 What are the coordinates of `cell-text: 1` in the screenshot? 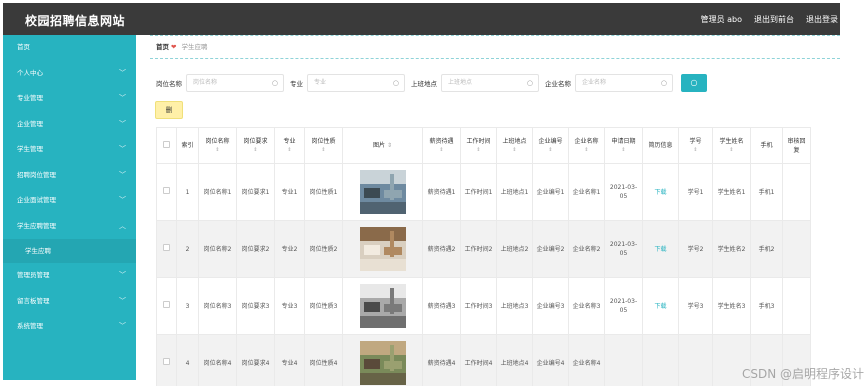 It's located at (187, 192).